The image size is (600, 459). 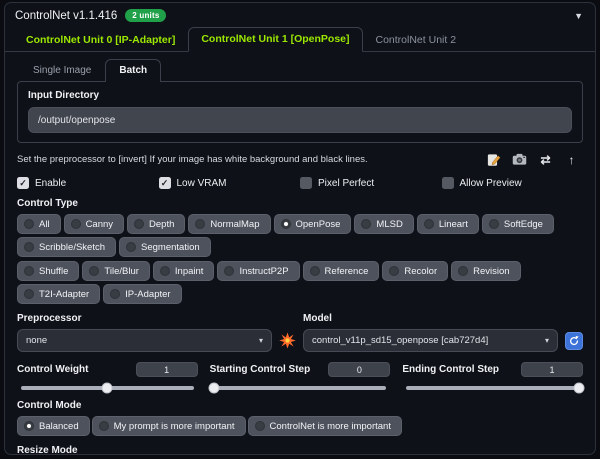 What do you see at coordinates (189, 271) in the screenshot?
I see `radio-label: Inpaint` at bounding box center [189, 271].